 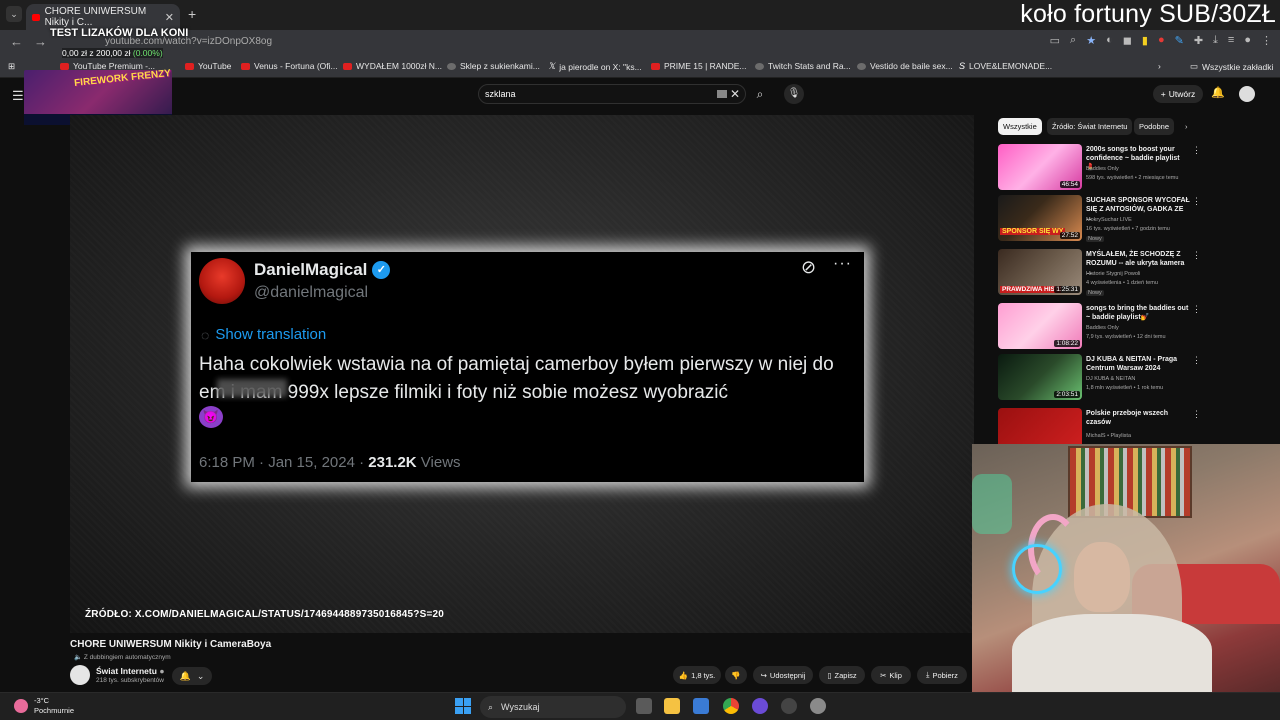 What do you see at coordinates (553, 707) in the screenshot?
I see `taskbar-search: ⌕ Wyszukaj` at bounding box center [553, 707].